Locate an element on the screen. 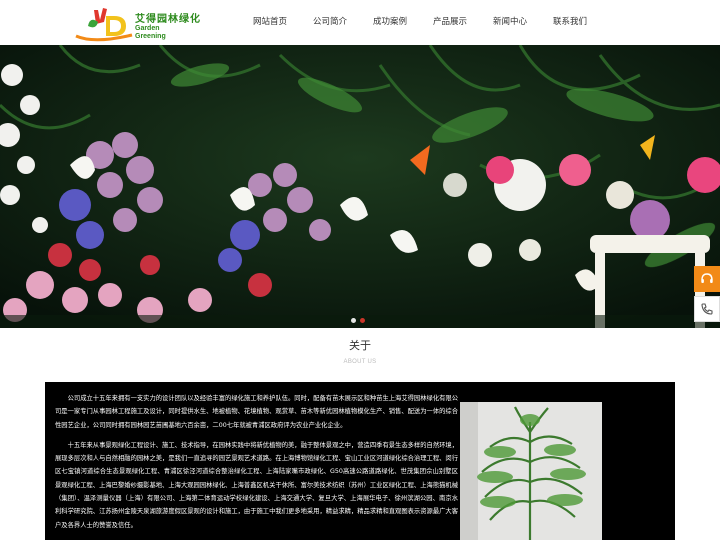  logo-mark-icon is located at coordinates (104, 25).